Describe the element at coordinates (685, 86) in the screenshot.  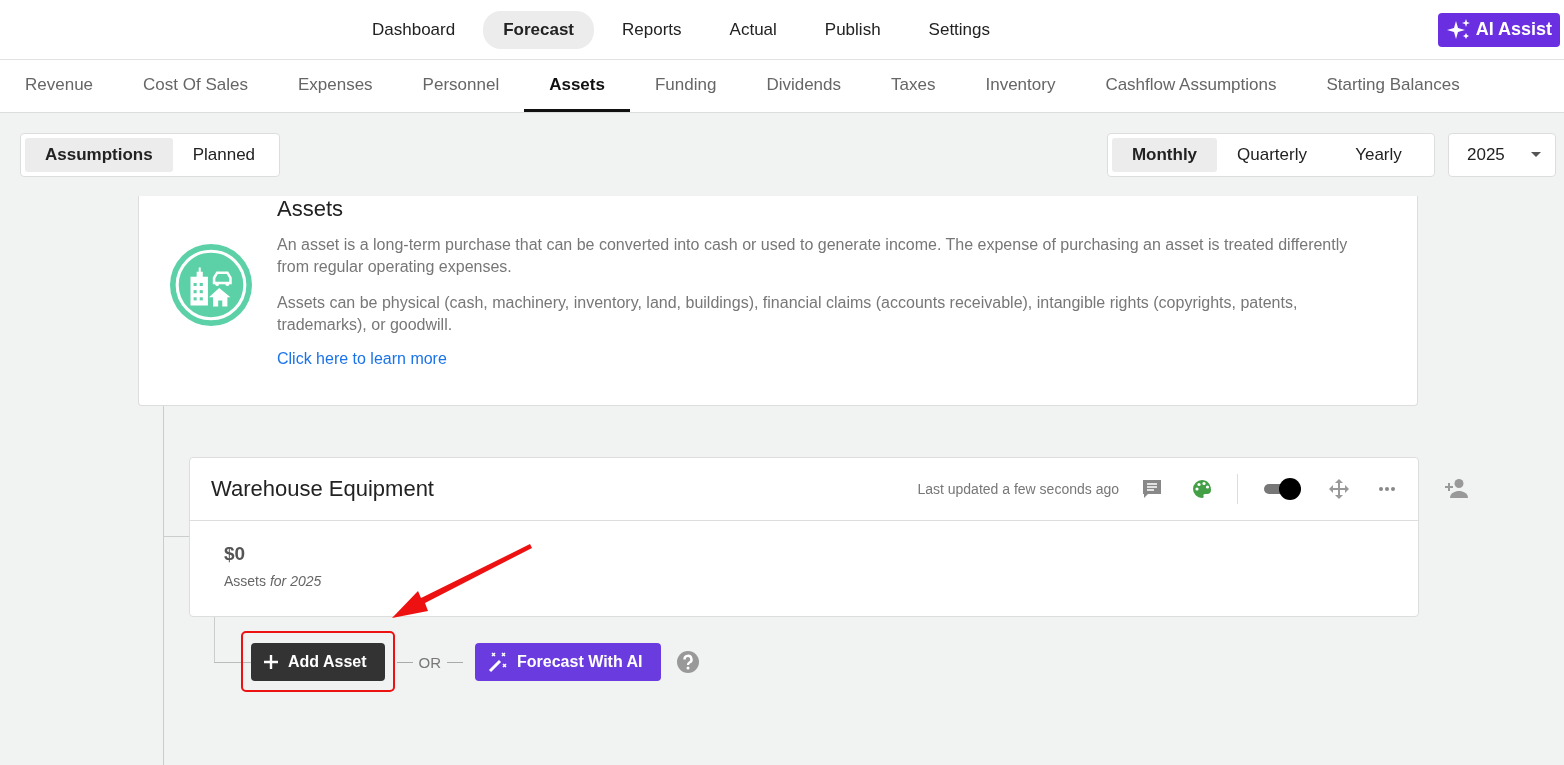
I see `sub-tab: Funding` at that location.